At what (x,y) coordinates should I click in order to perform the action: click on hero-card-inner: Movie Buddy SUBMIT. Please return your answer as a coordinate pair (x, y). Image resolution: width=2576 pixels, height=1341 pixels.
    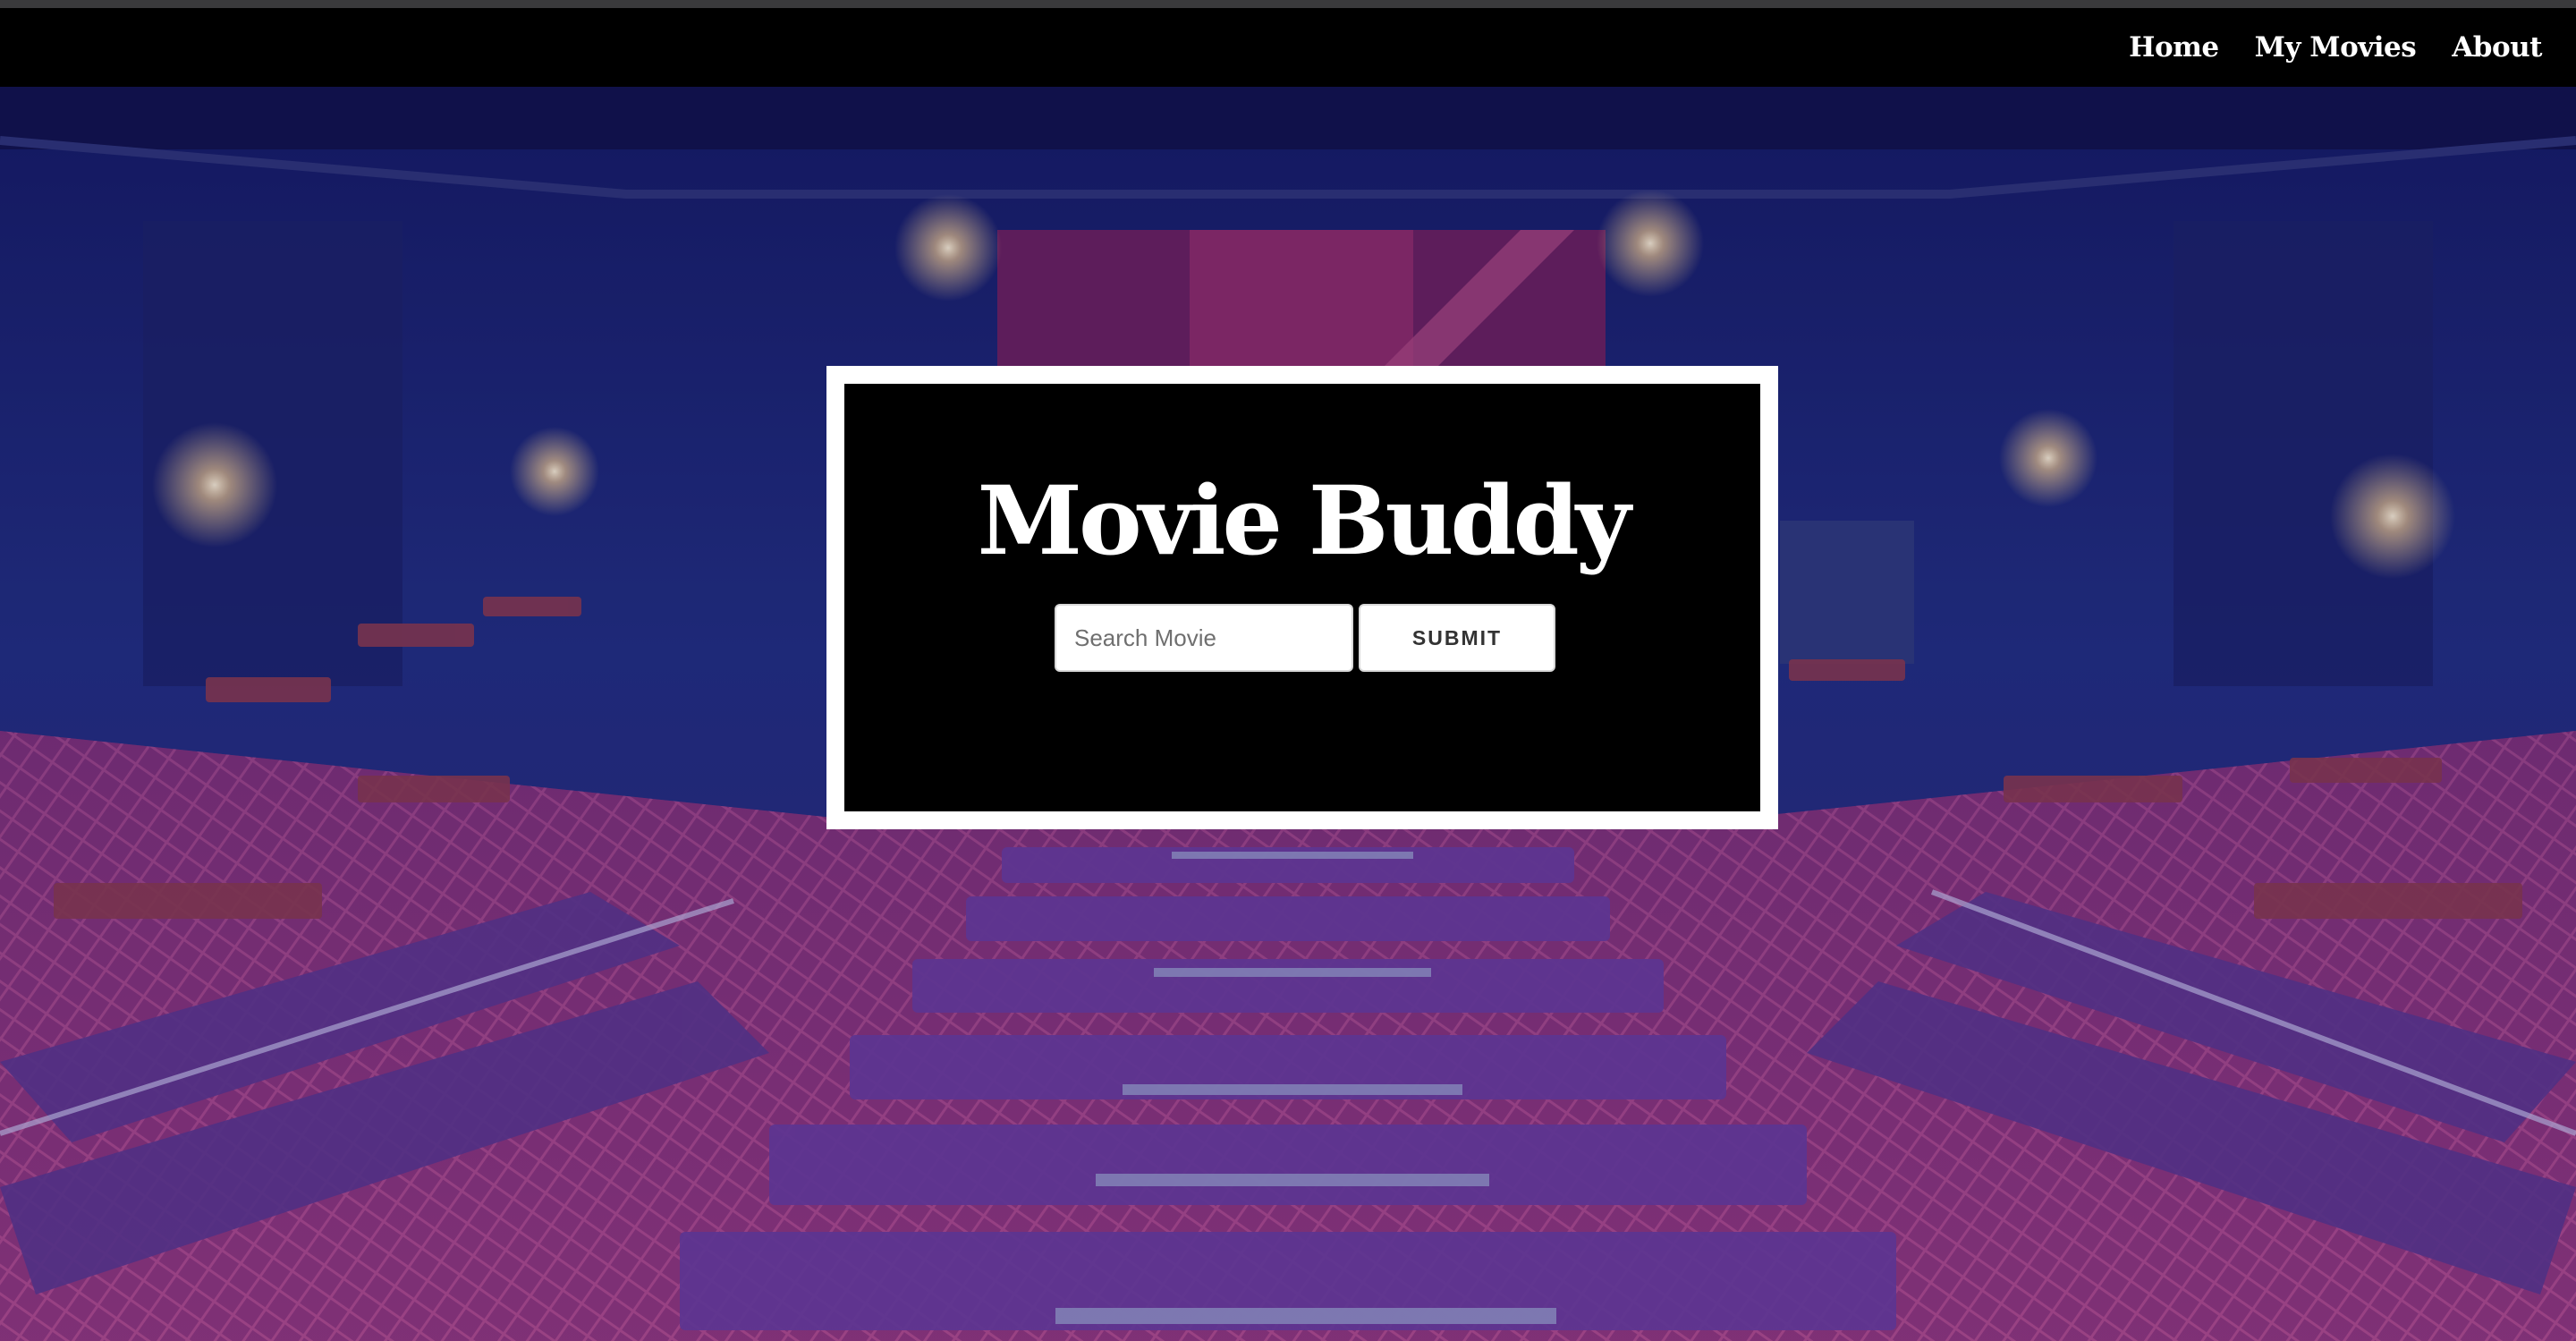
    Looking at the image, I should click on (1302, 597).